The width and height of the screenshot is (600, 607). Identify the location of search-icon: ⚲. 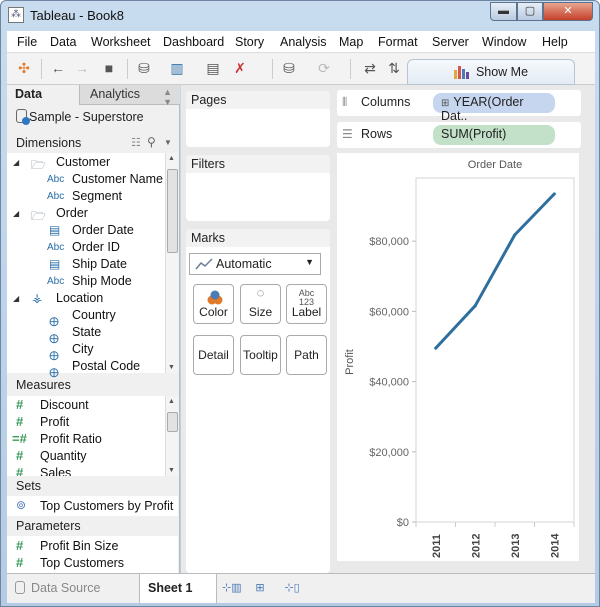
(151, 142).